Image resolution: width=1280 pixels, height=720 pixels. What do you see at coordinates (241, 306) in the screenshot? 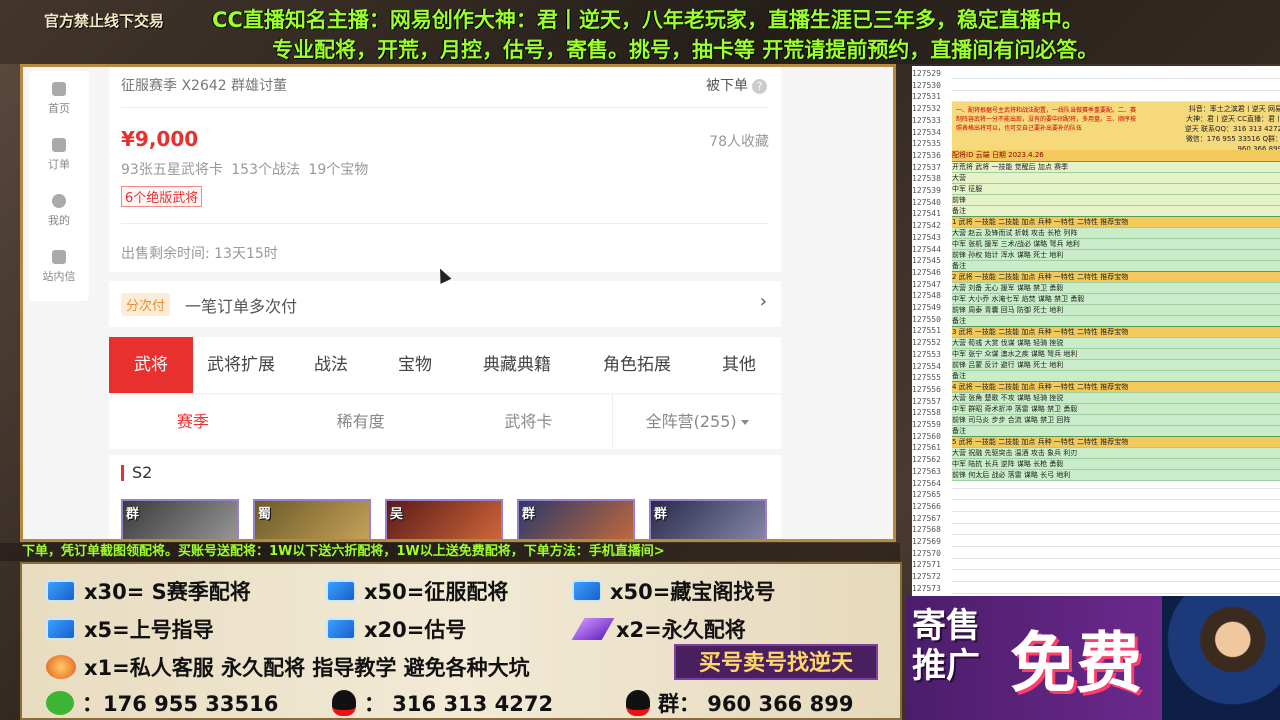
I see `installment-text: 一笔订单多次付` at bounding box center [241, 306].